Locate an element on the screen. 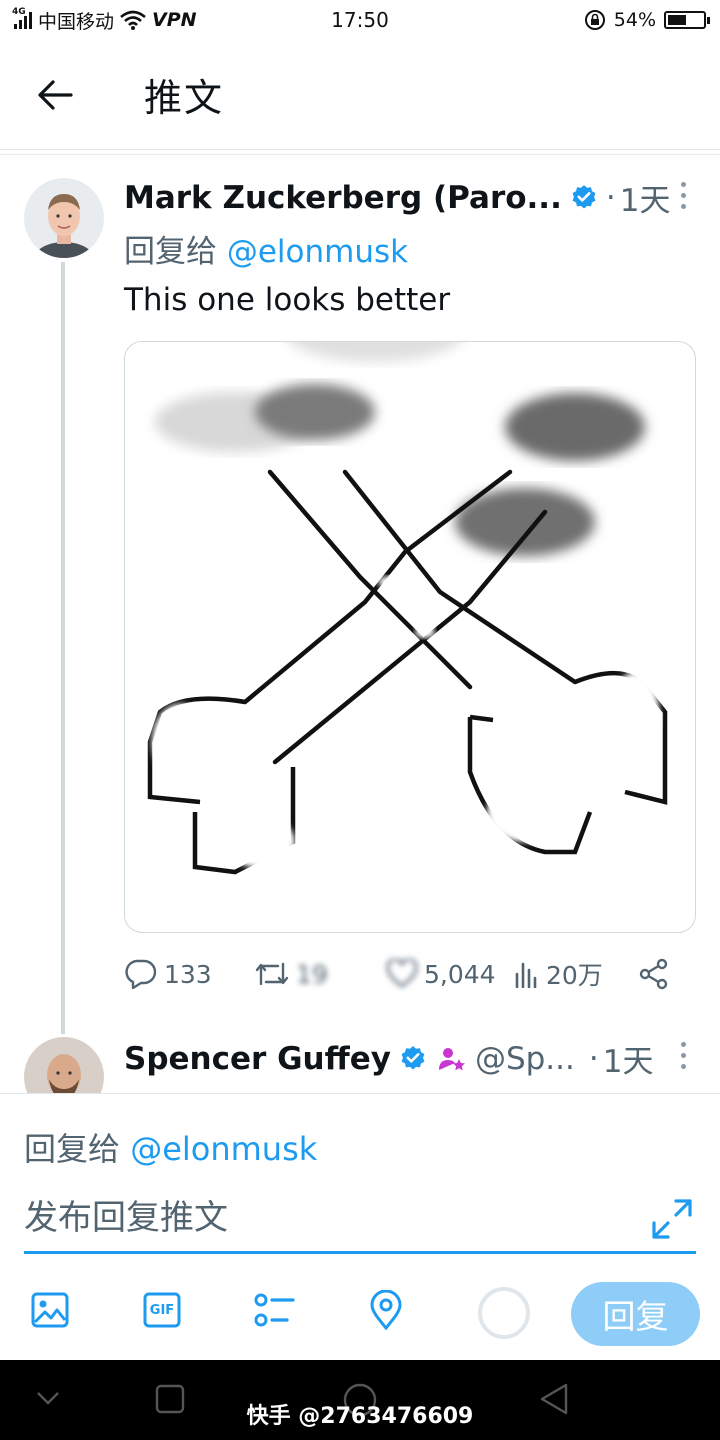 This screenshot has height=1440, width=720. add-gif-button: GIF is located at coordinates (162, 1310).